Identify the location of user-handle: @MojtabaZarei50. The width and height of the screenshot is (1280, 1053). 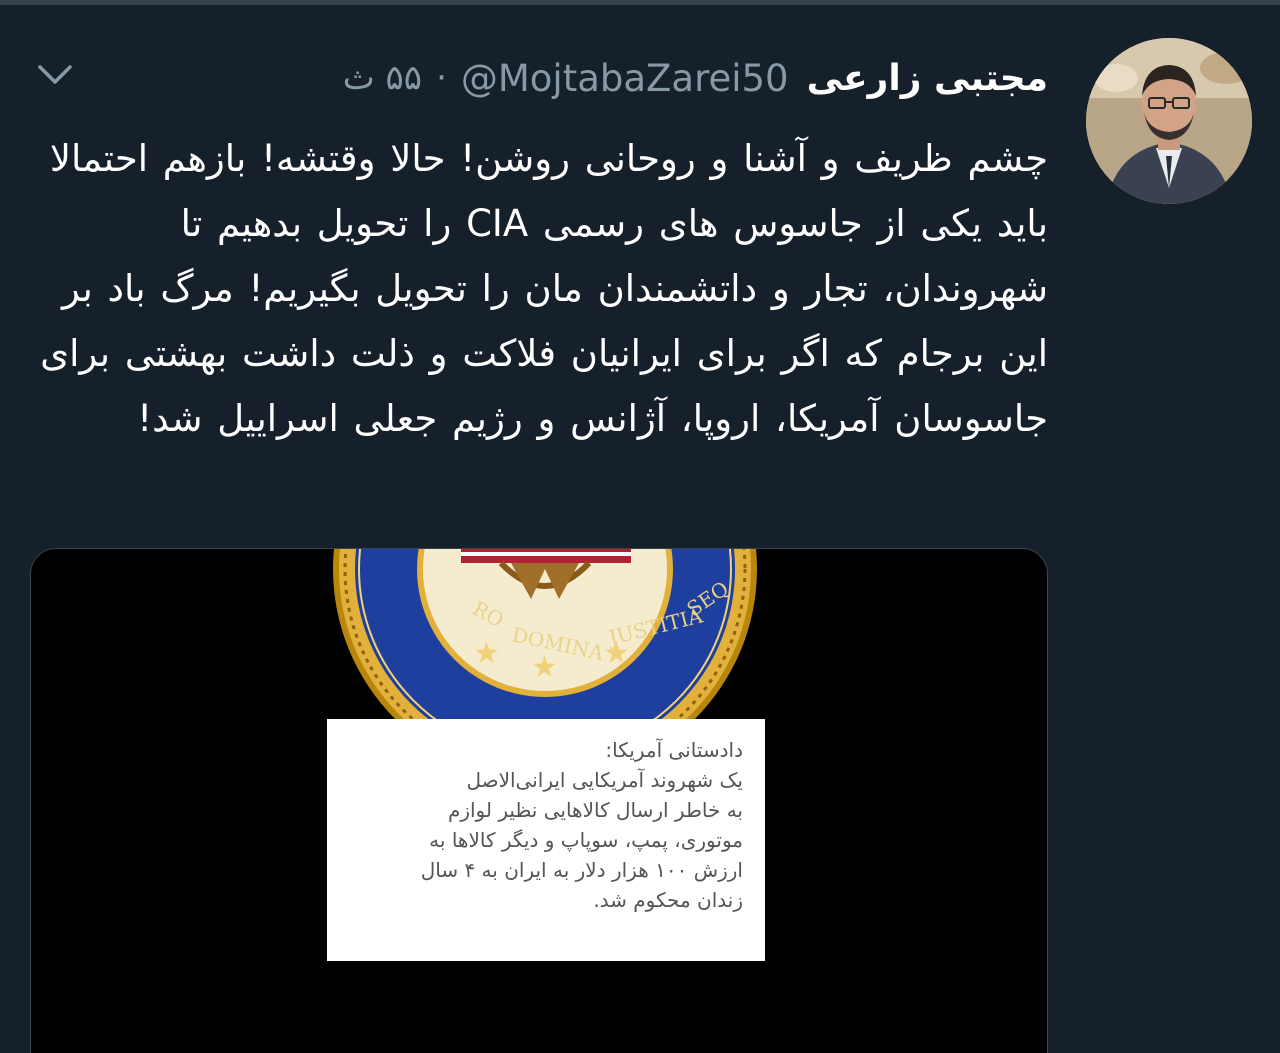
(625, 78).